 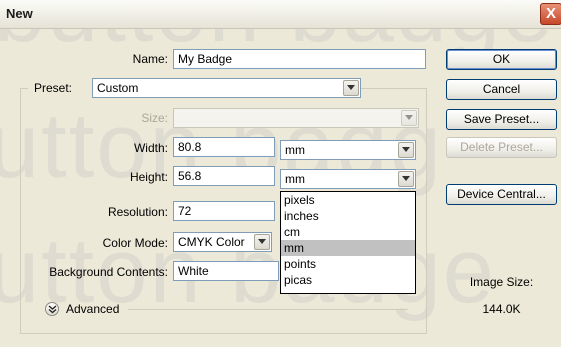 What do you see at coordinates (501, 59) in the screenshot?
I see `ok-button: OK` at bounding box center [501, 59].